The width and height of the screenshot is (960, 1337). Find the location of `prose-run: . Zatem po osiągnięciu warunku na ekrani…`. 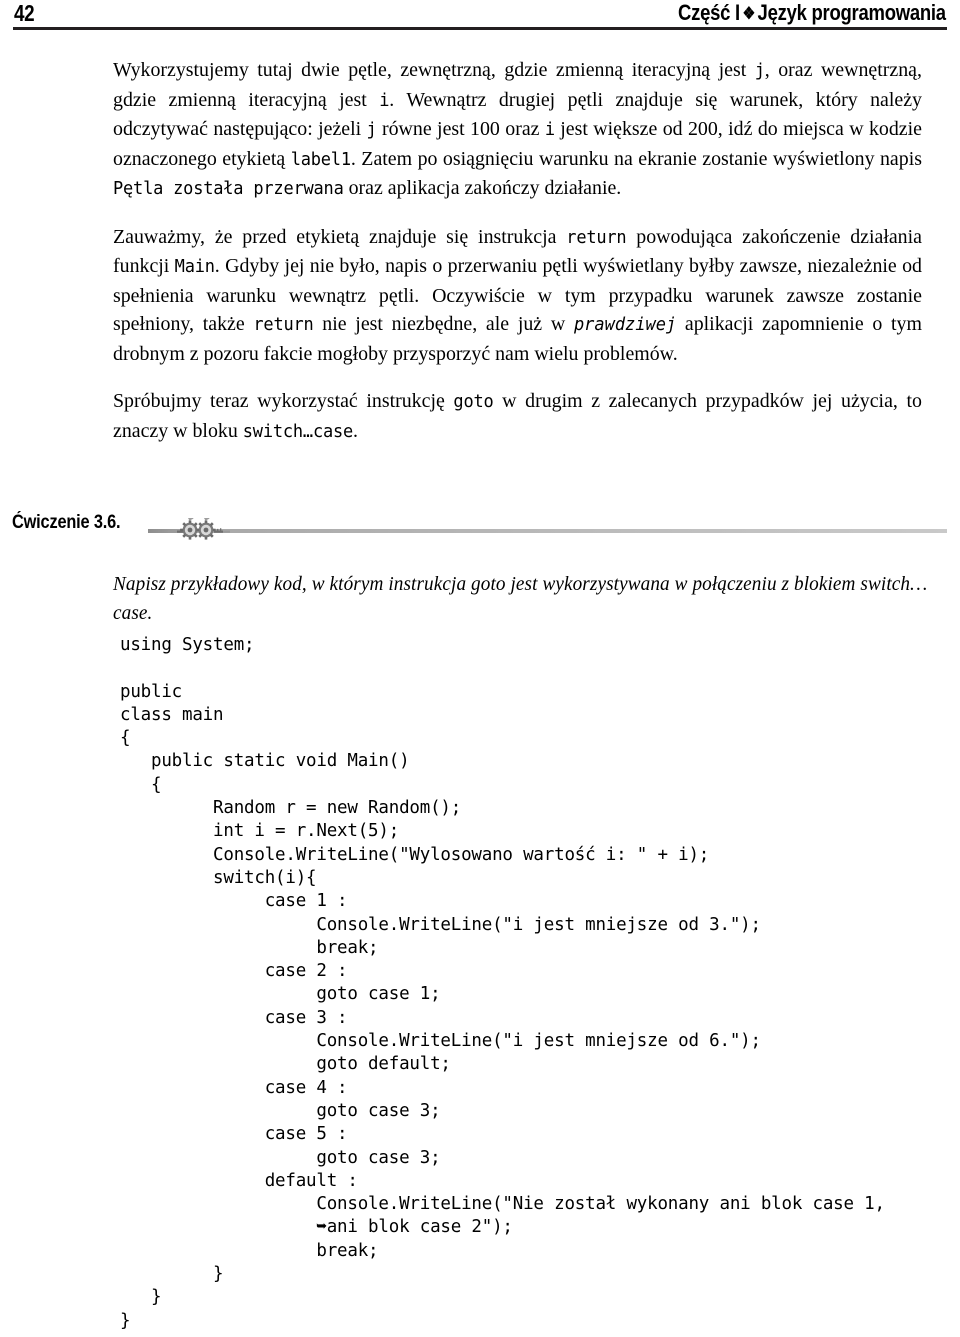

prose-run: . Zatem po osiągnięciu warunku na ekrani… is located at coordinates (636, 158).